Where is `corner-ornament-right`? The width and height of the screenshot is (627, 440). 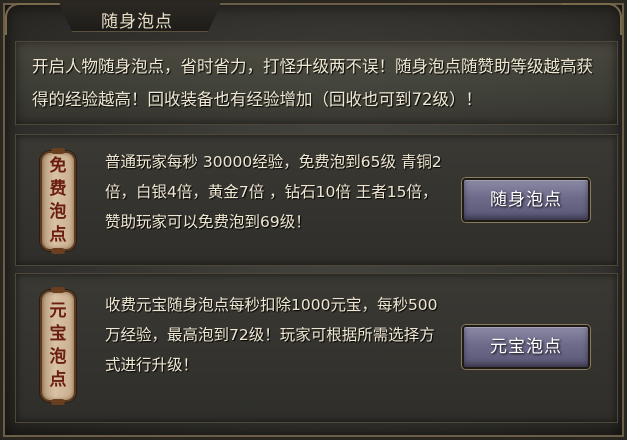
corner-ornament-right is located at coordinates (592, 19).